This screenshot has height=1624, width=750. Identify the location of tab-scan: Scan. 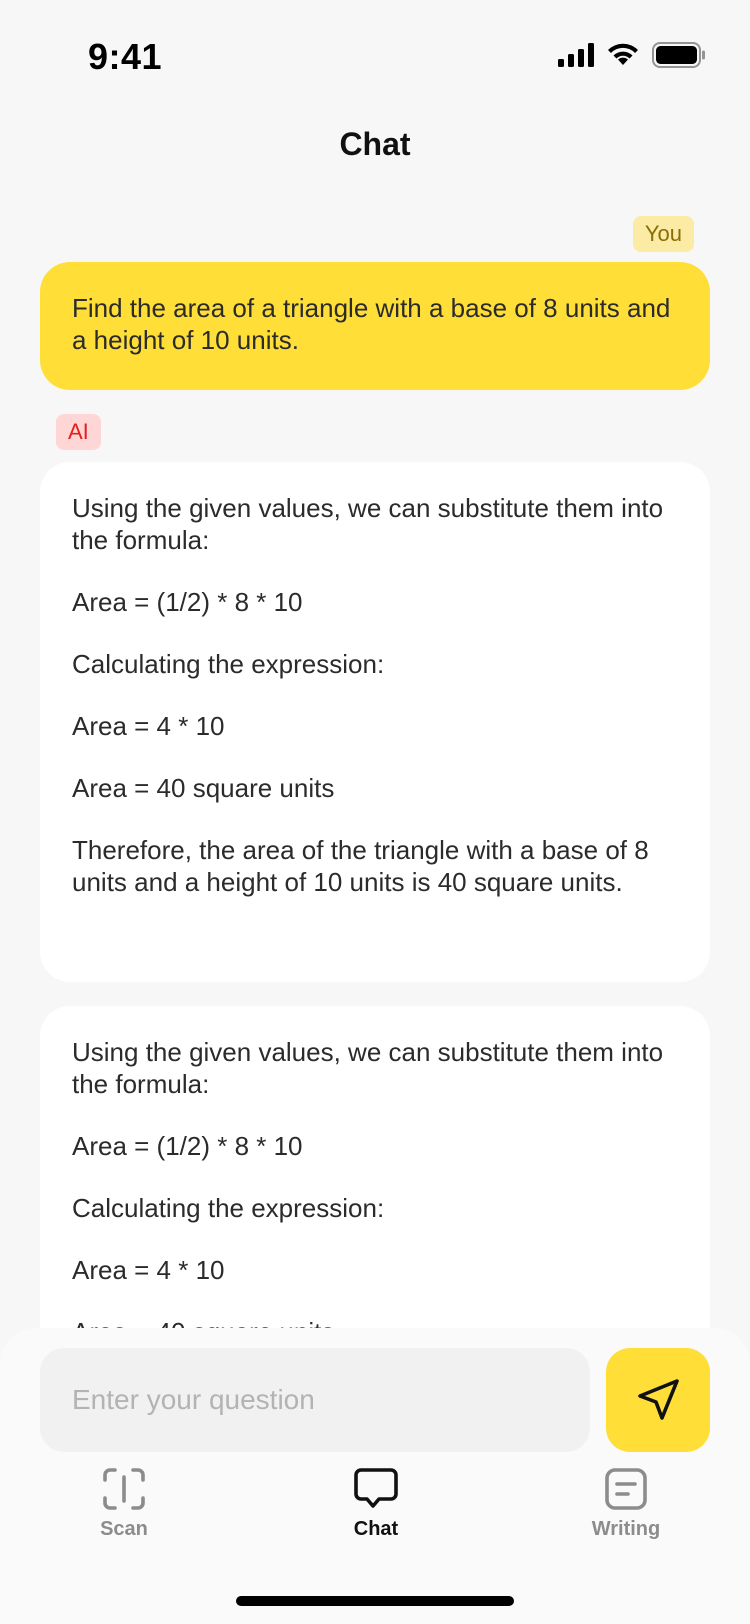
(124, 1503).